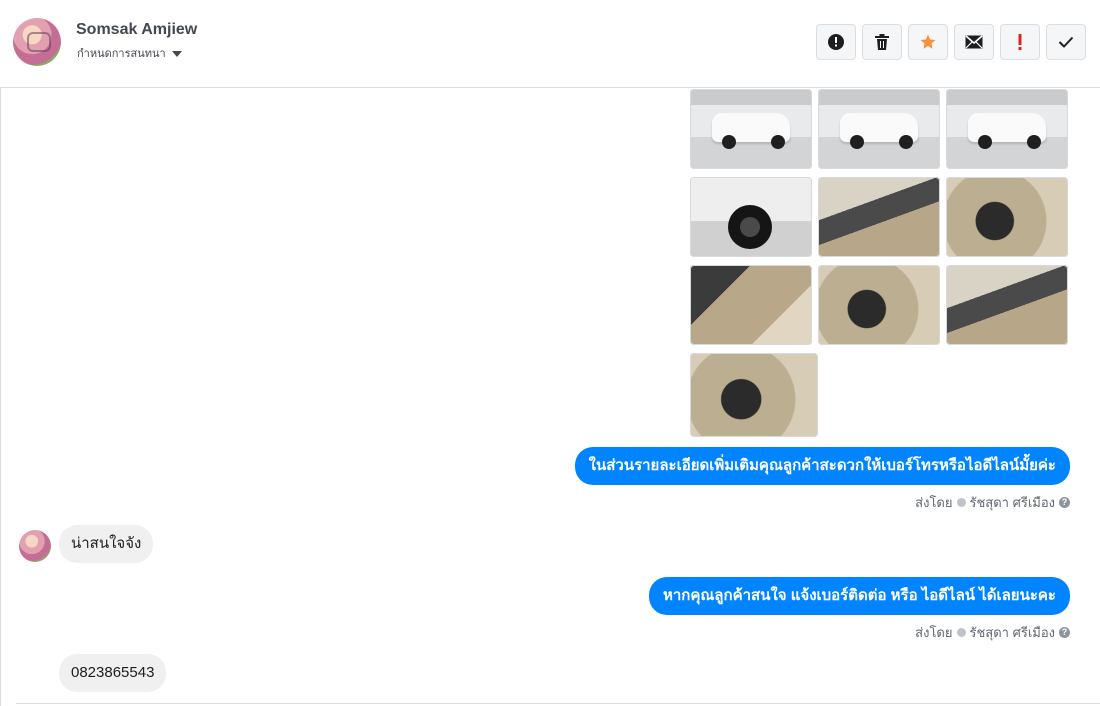  Describe the element at coordinates (1007, 217) in the screenshot. I see `photo-car-dashboard` at that location.